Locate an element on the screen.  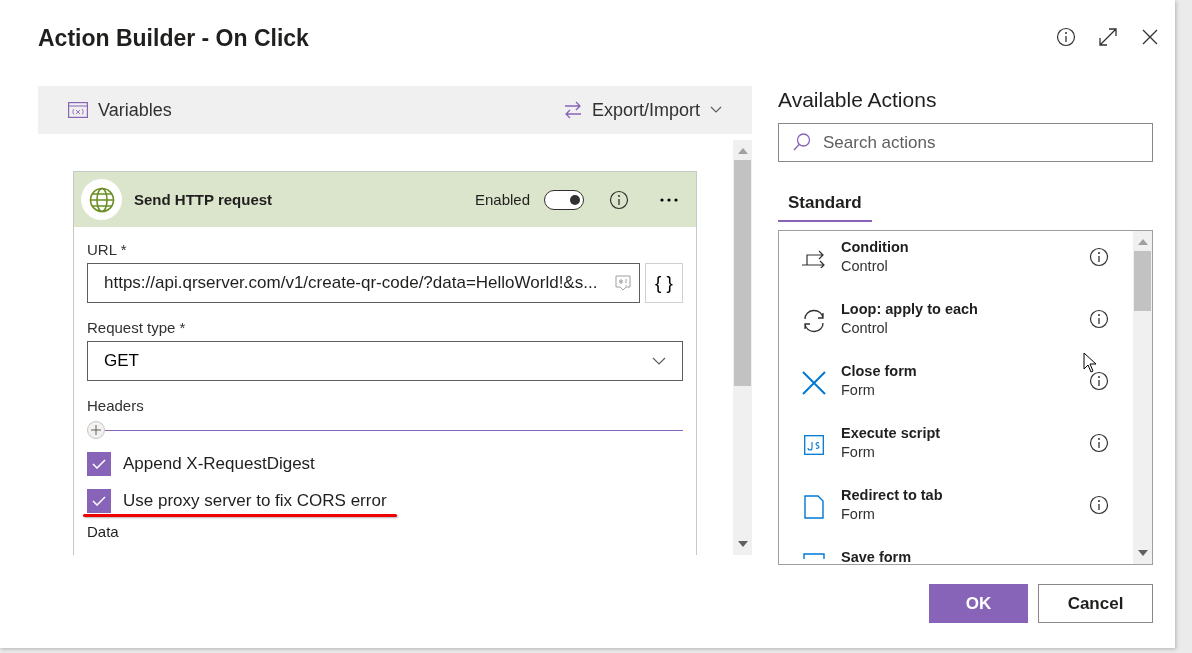
action-name: Save form is located at coordinates (877, 556).